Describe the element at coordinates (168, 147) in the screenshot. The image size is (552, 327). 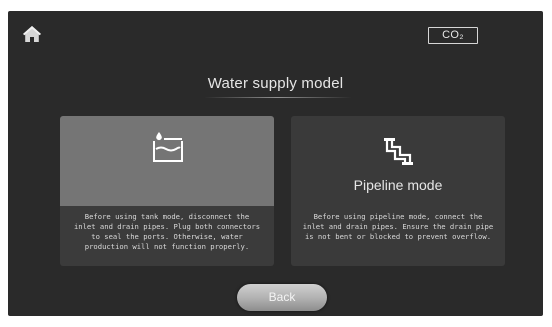
I see `water-tank-icon` at that location.